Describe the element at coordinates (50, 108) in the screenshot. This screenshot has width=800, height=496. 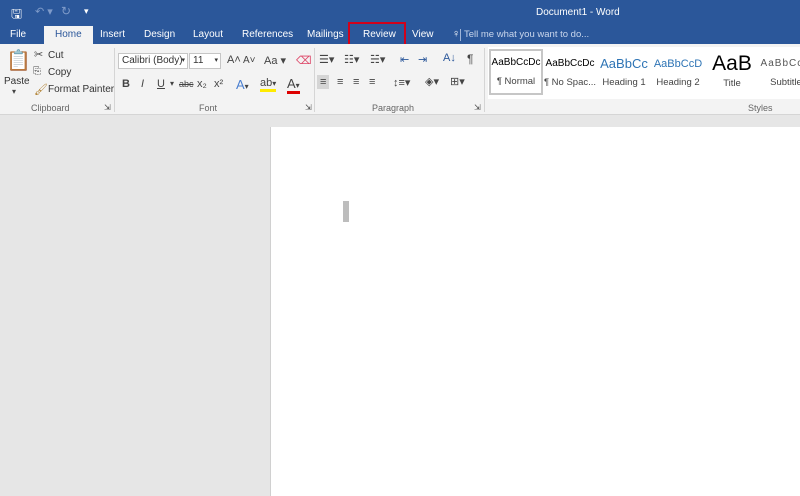
I see `clipboard-group-label: Clipboard` at that location.